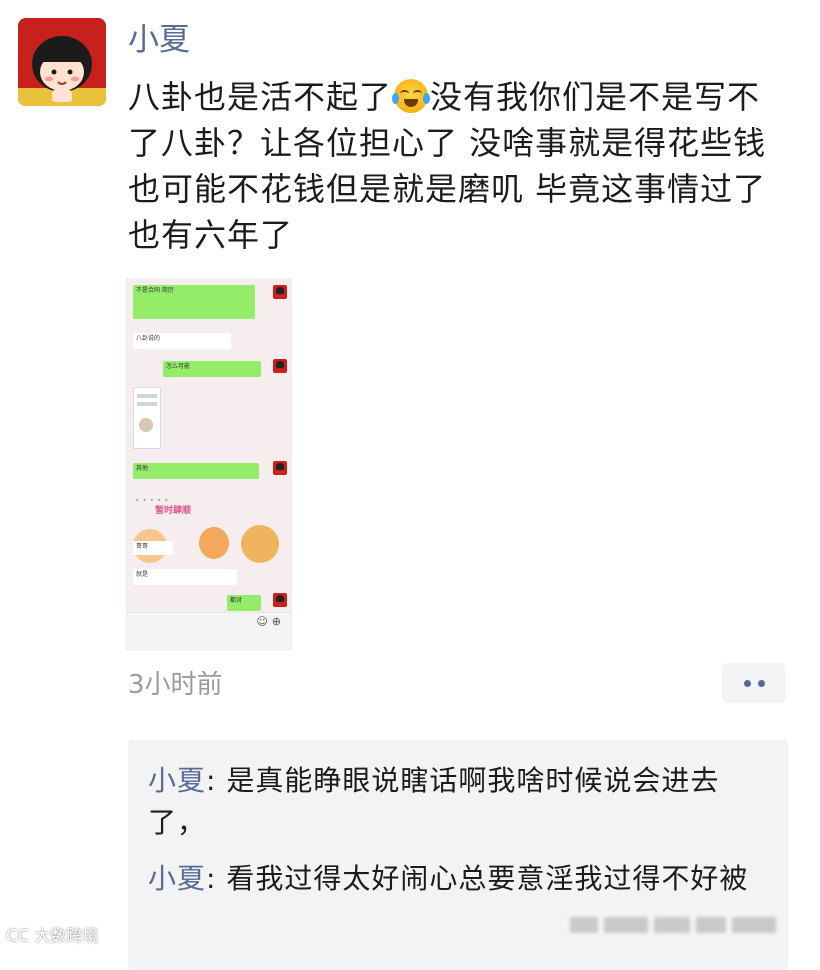 This screenshot has height=970, width=820. I want to click on comment-item: 小夏: 是真能睁眼说瞎话啊我啥时候说会进去了，, so click(453, 802).